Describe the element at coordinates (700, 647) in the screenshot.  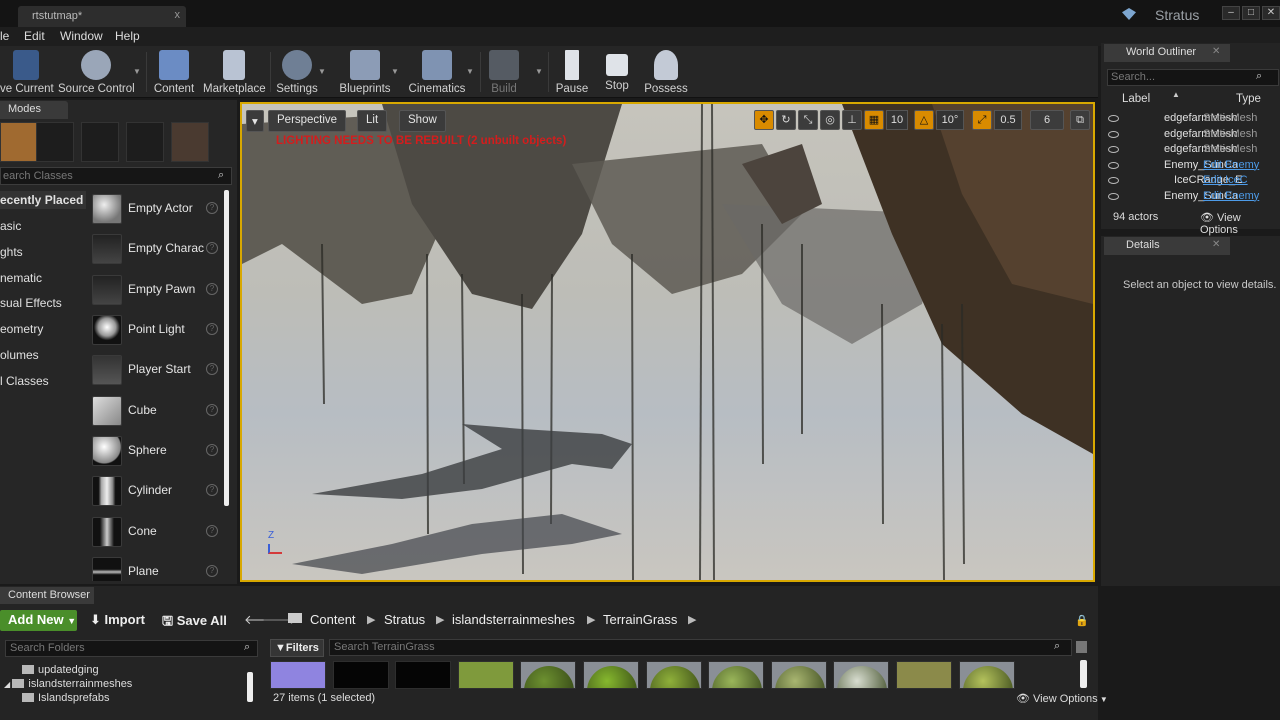
I see `asset-search-input: Search TerrainGrass` at that location.